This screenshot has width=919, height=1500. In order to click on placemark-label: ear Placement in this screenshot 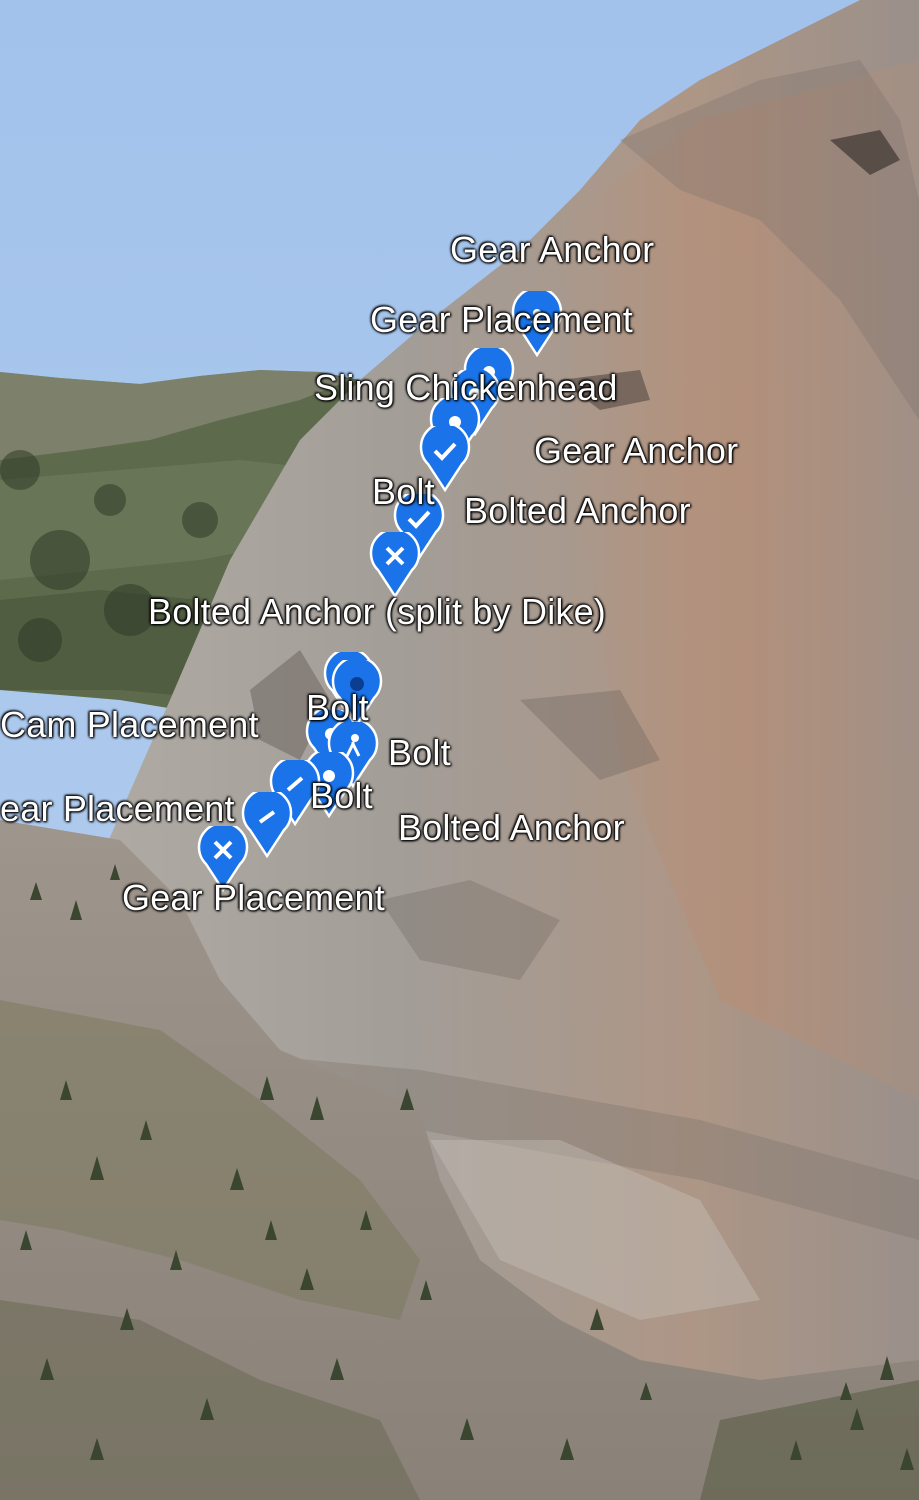, I will do `click(117, 809)`.